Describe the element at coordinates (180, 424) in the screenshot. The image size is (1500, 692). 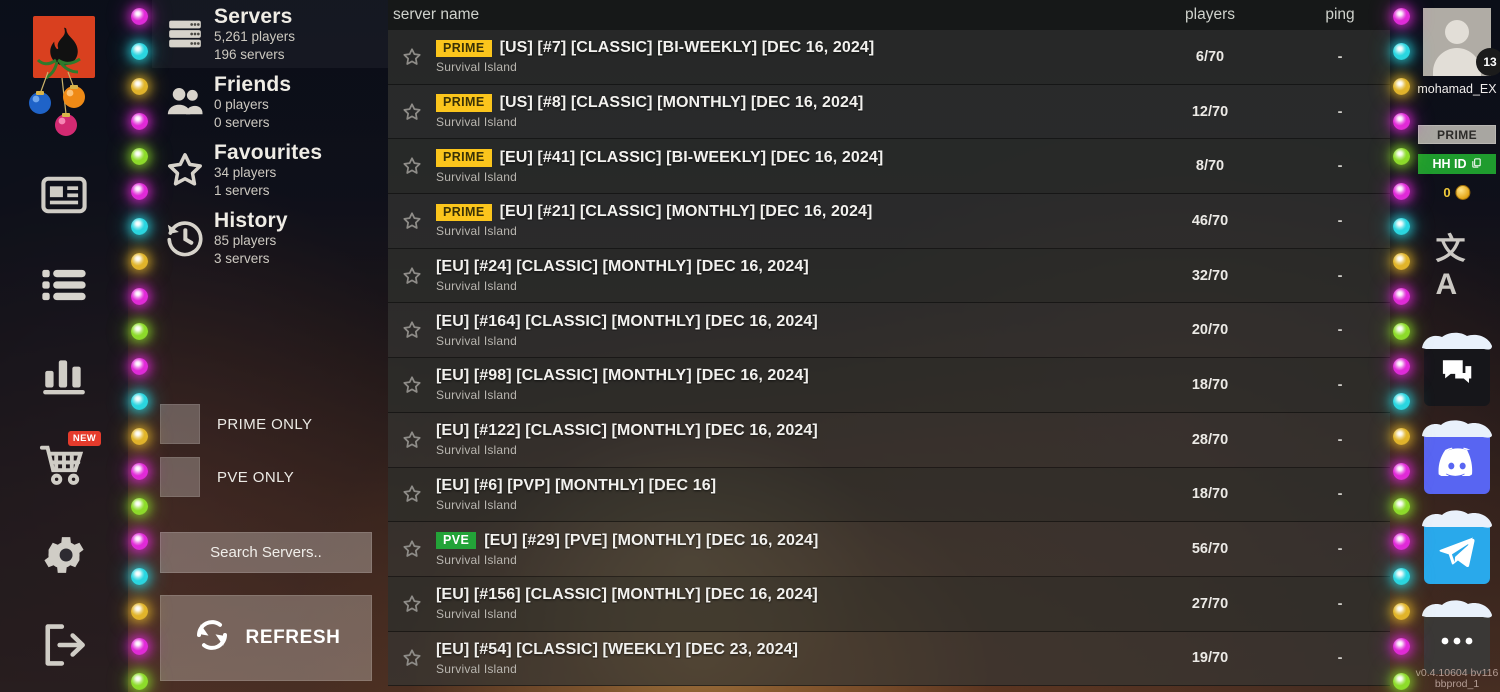
I see `prime-only-checkbox` at that location.